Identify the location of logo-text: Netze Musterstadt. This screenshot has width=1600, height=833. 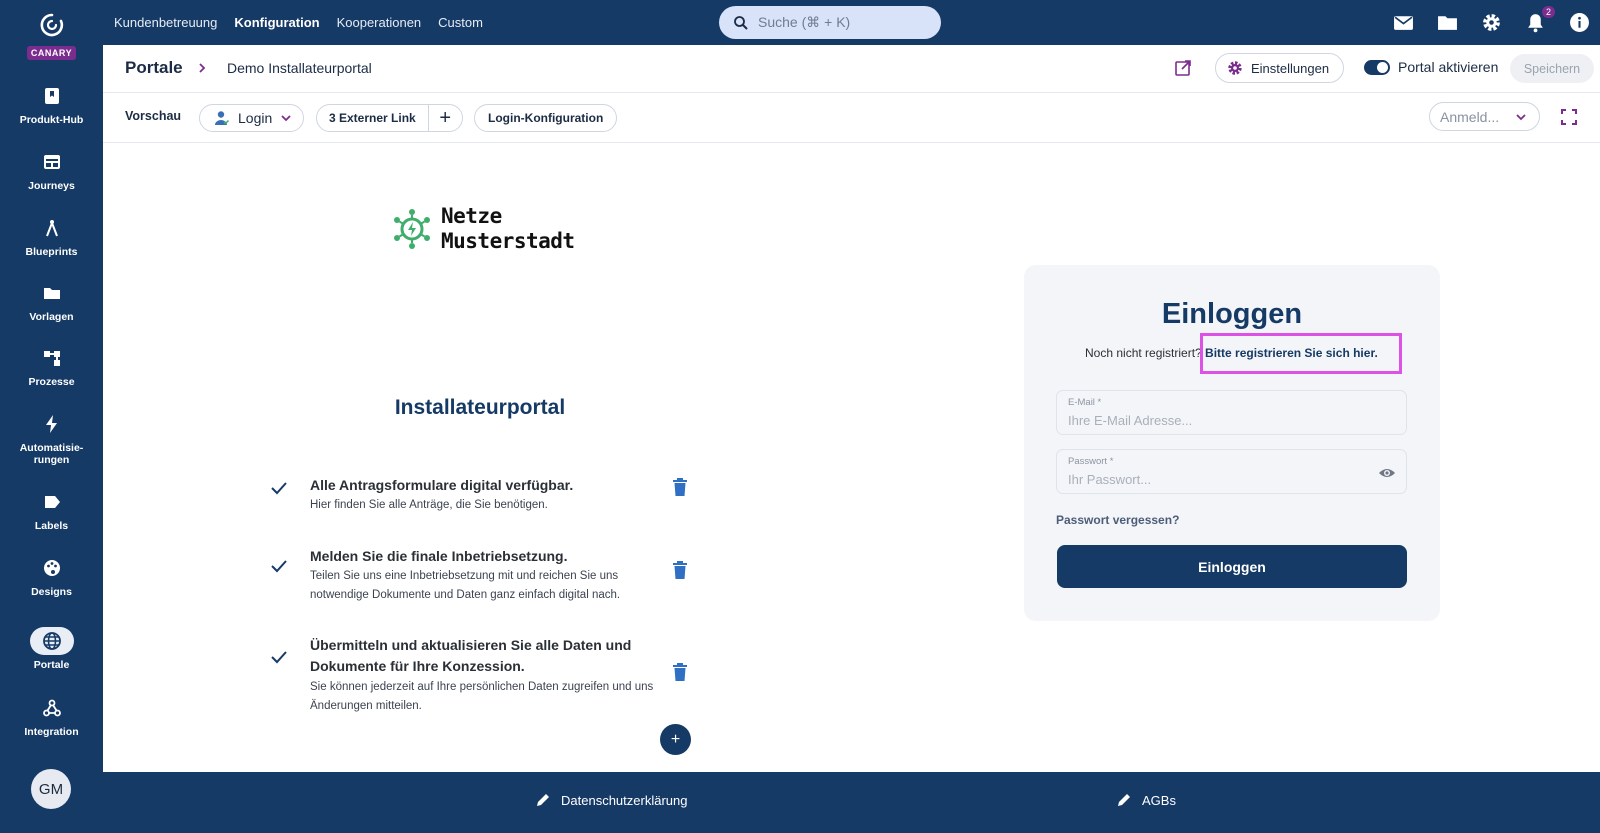
(508, 229).